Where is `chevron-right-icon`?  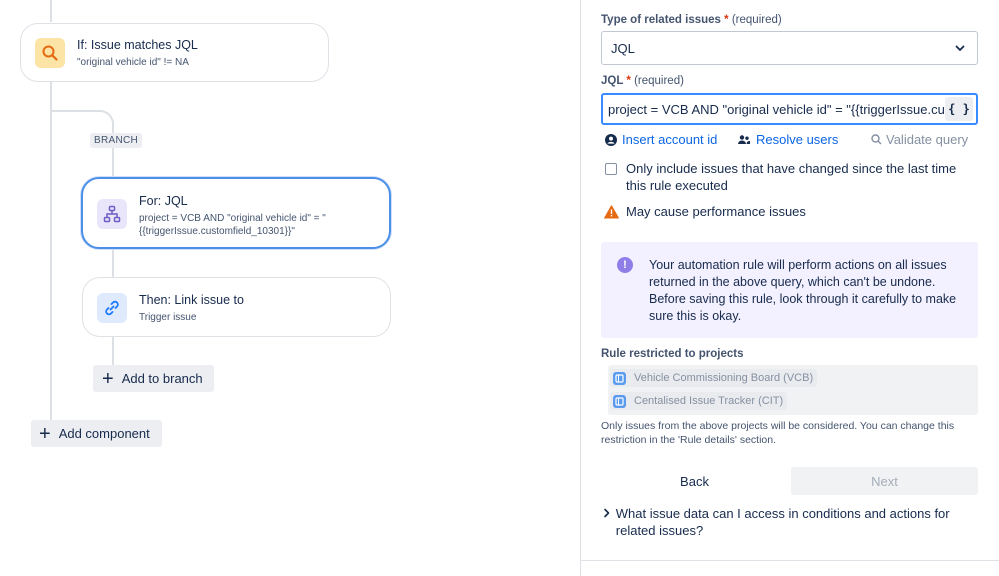 chevron-right-icon is located at coordinates (609, 523).